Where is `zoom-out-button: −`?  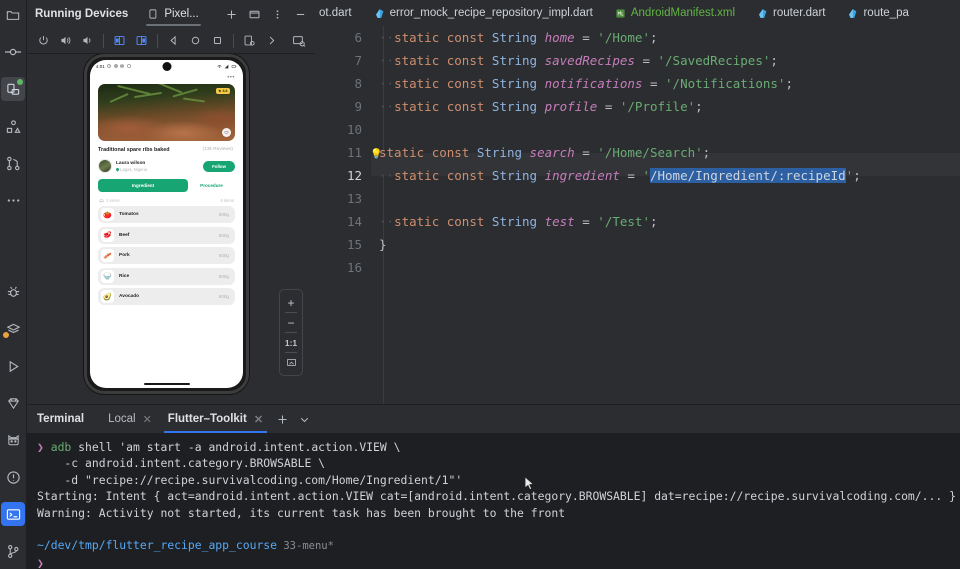 zoom-out-button: − is located at coordinates (291, 322).